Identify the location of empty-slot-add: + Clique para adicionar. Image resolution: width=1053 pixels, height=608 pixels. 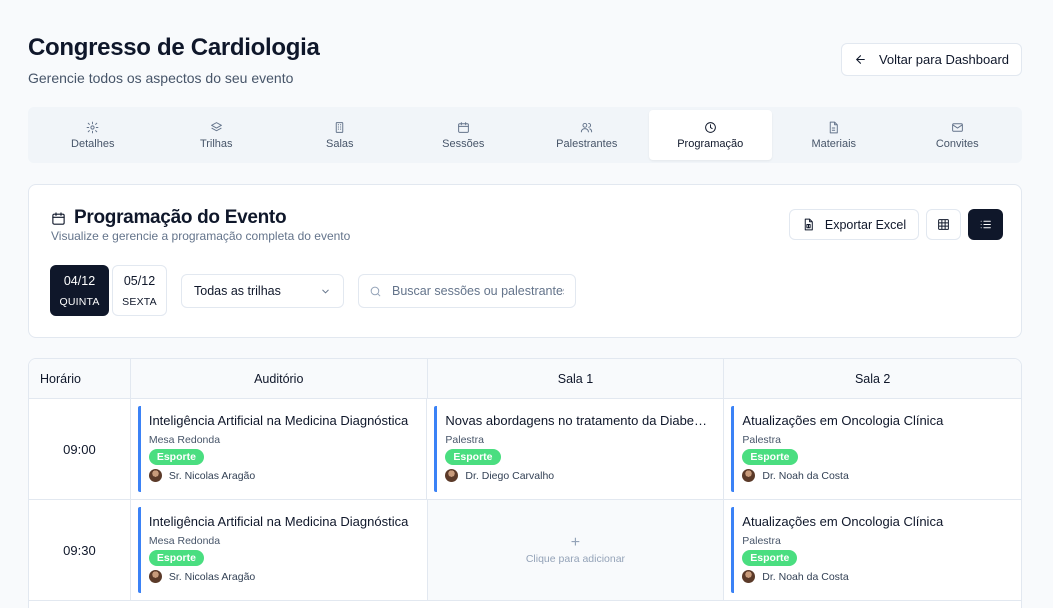
(576, 550).